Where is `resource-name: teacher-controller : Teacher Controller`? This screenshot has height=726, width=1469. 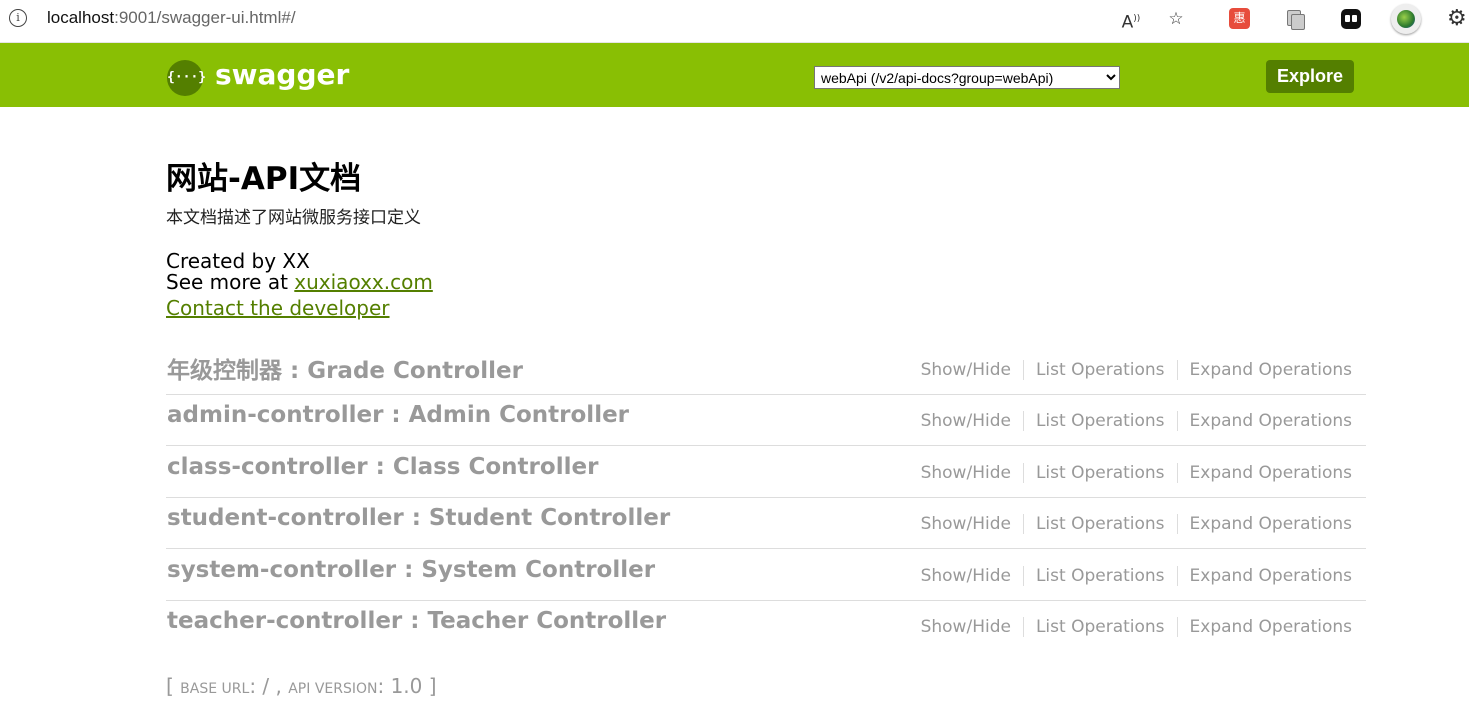 resource-name: teacher-controller : Teacher Controller is located at coordinates (416, 621).